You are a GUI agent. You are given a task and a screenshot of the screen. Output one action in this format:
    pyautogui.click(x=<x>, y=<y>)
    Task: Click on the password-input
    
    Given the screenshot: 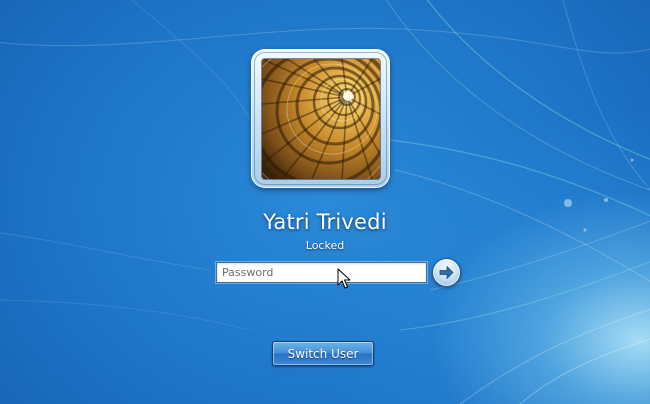 What is the action you would take?
    pyautogui.click(x=321, y=272)
    